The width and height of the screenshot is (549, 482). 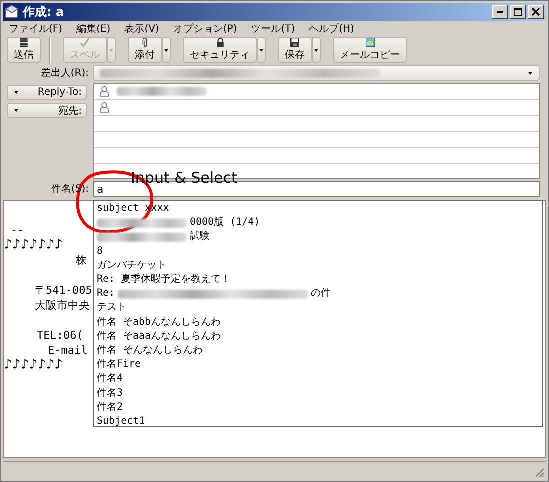 What do you see at coordinates (540, 473) in the screenshot?
I see `resize-grip-icon` at bounding box center [540, 473].